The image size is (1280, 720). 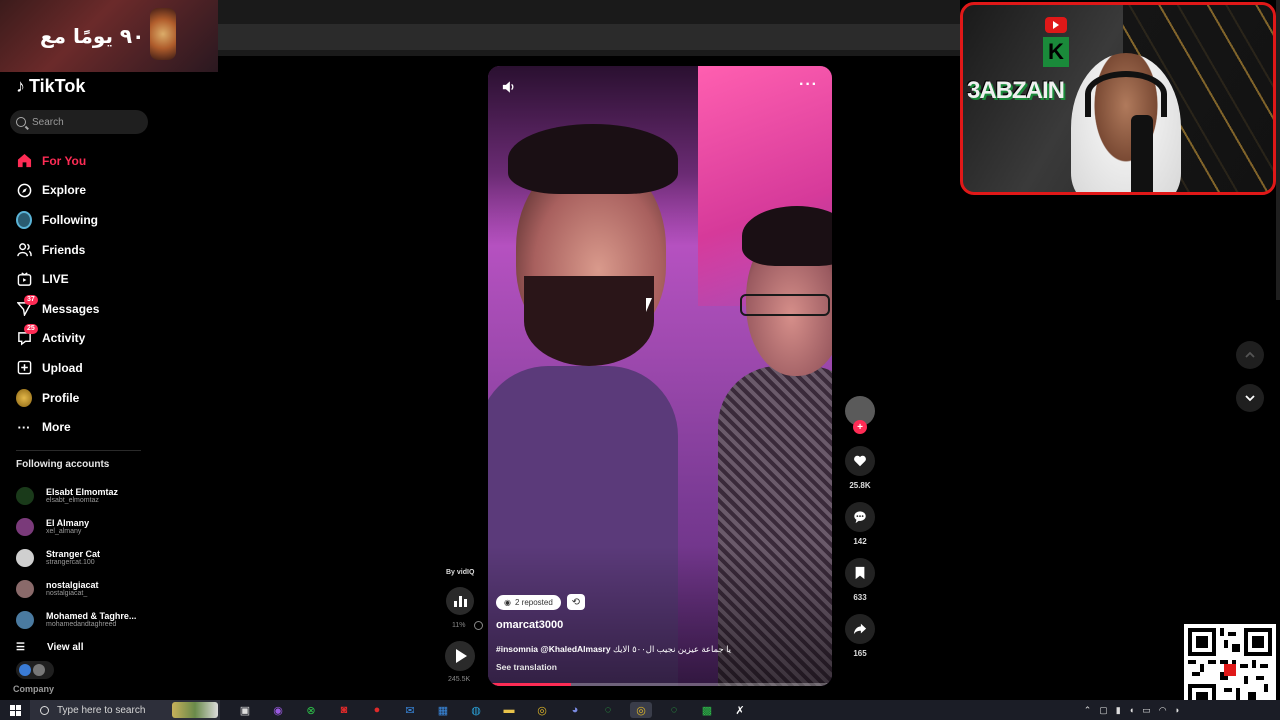 I want to click on edge-icon: ◍, so click(x=476, y=710).